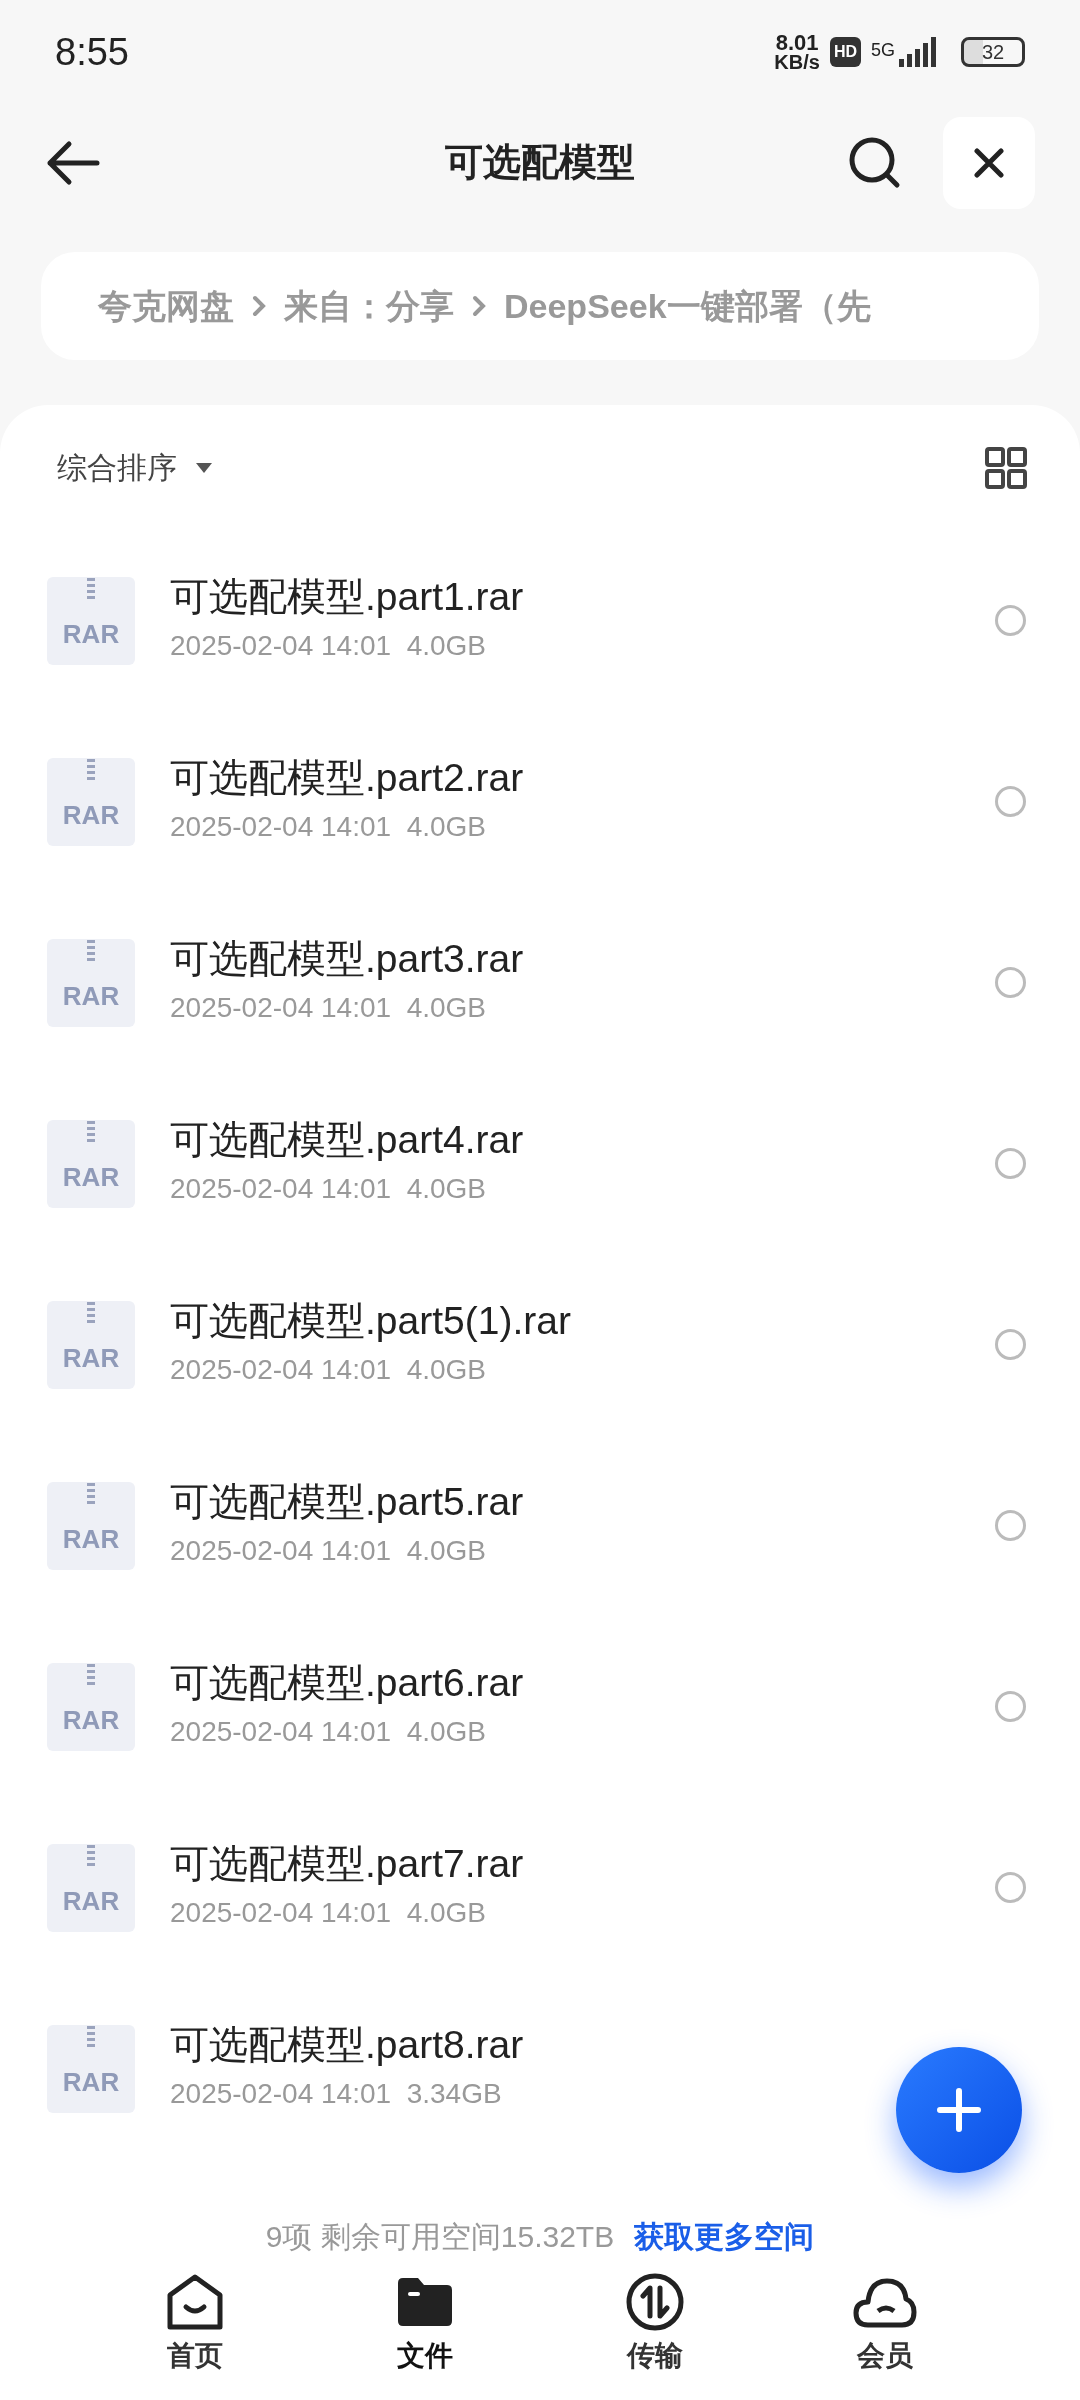 The image size is (1080, 2400). I want to click on plus-icon, so click(959, 2110).